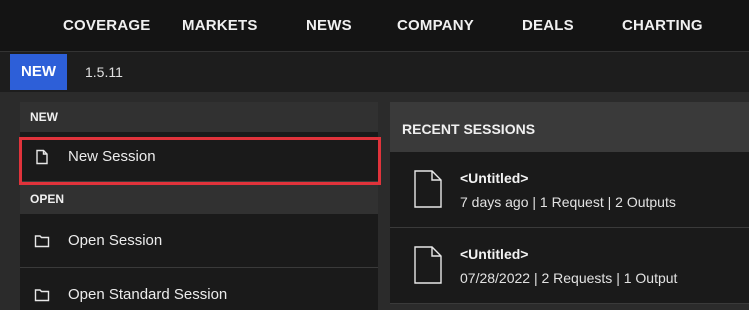 The width and height of the screenshot is (749, 310). Describe the element at coordinates (106, 25) in the screenshot. I see `nav-coverage: COVERAGE` at that location.